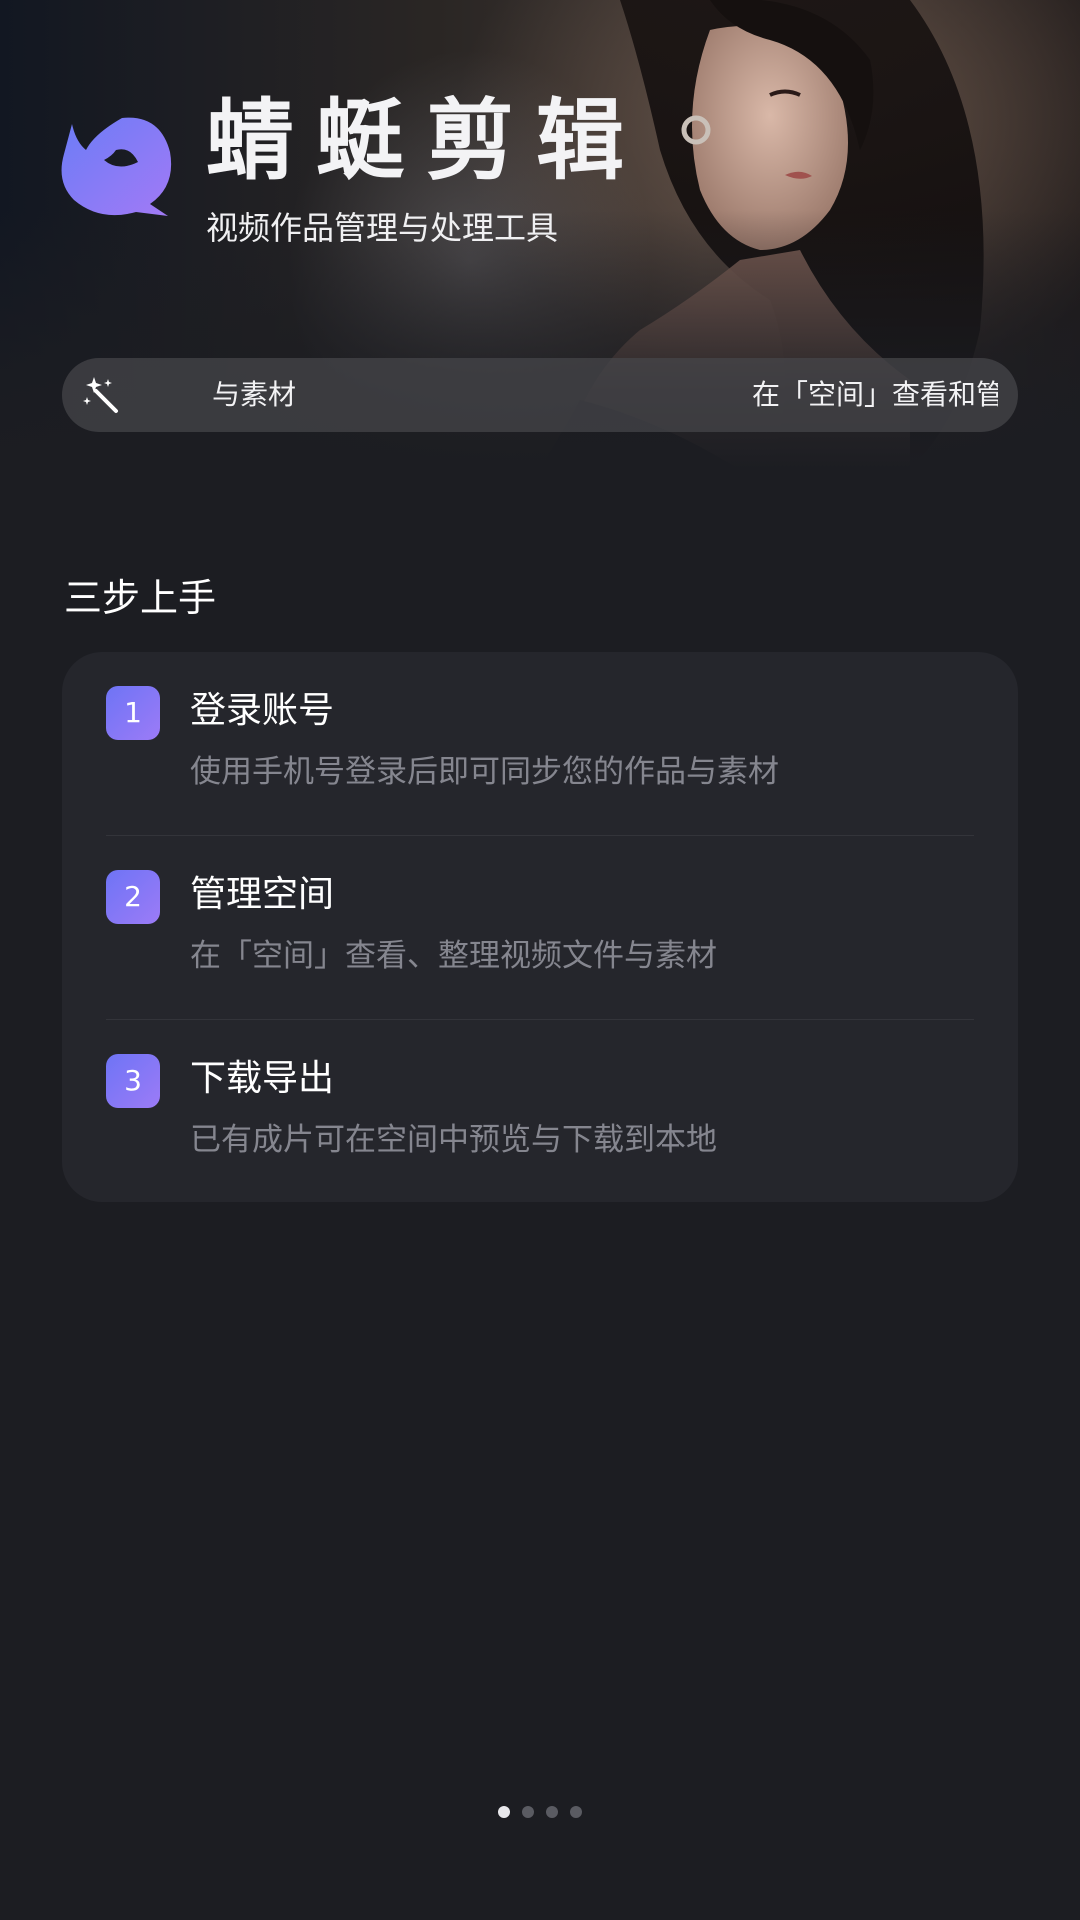 The image size is (1080, 1920). Describe the element at coordinates (540, 1814) in the screenshot. I see `page-indicator` at that location.